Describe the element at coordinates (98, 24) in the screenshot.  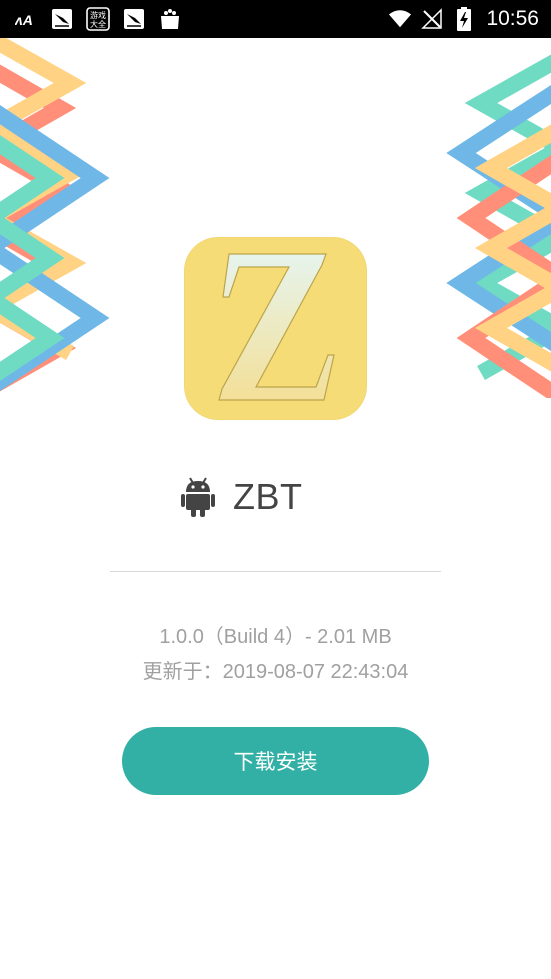
I see `games-center-label-bottom: 大全` at that location.